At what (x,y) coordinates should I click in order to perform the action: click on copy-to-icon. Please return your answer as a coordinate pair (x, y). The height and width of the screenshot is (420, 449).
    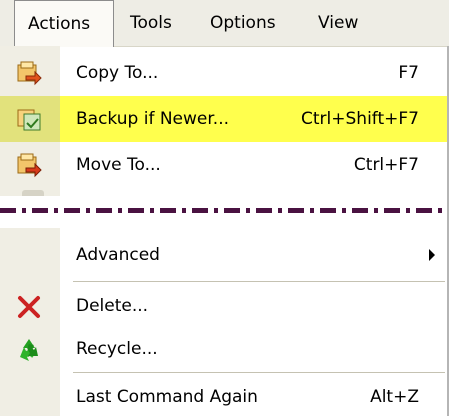
    Looking at the image, I should click on (29, 73).